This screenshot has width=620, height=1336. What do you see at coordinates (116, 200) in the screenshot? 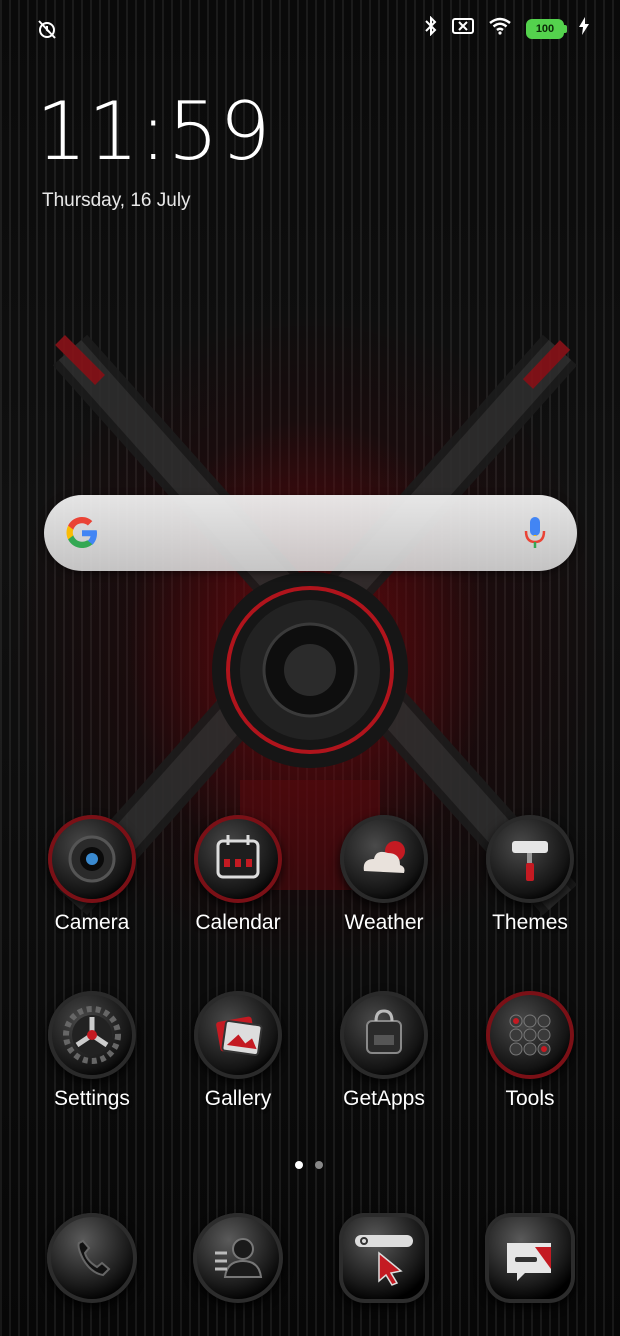
I see `lockscreen-date: Thursday, 16 July` at bounding box center [116, 200].